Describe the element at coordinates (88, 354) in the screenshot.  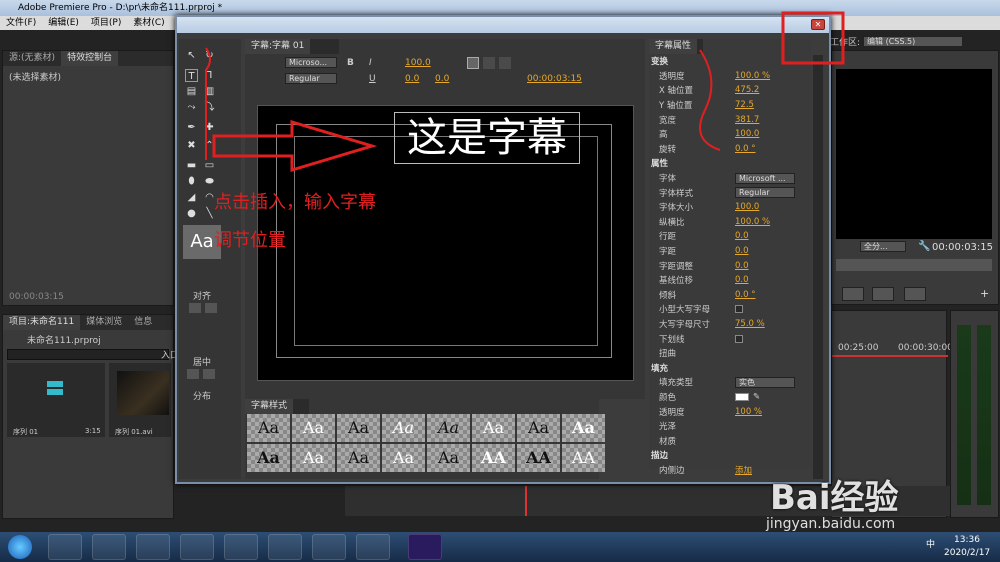
I see `project-search-input` at that location.